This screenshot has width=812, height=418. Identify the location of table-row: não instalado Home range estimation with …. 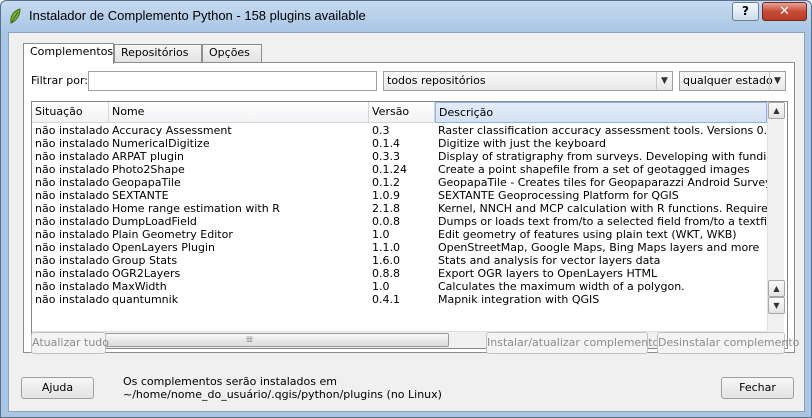
(399, 208).